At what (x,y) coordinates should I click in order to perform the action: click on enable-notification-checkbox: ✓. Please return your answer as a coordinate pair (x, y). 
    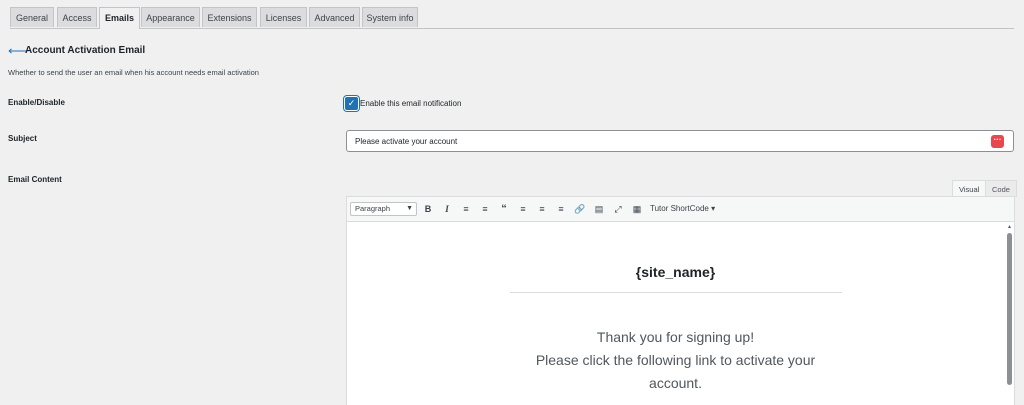
    Looking at the image, I should click on (351, 103).